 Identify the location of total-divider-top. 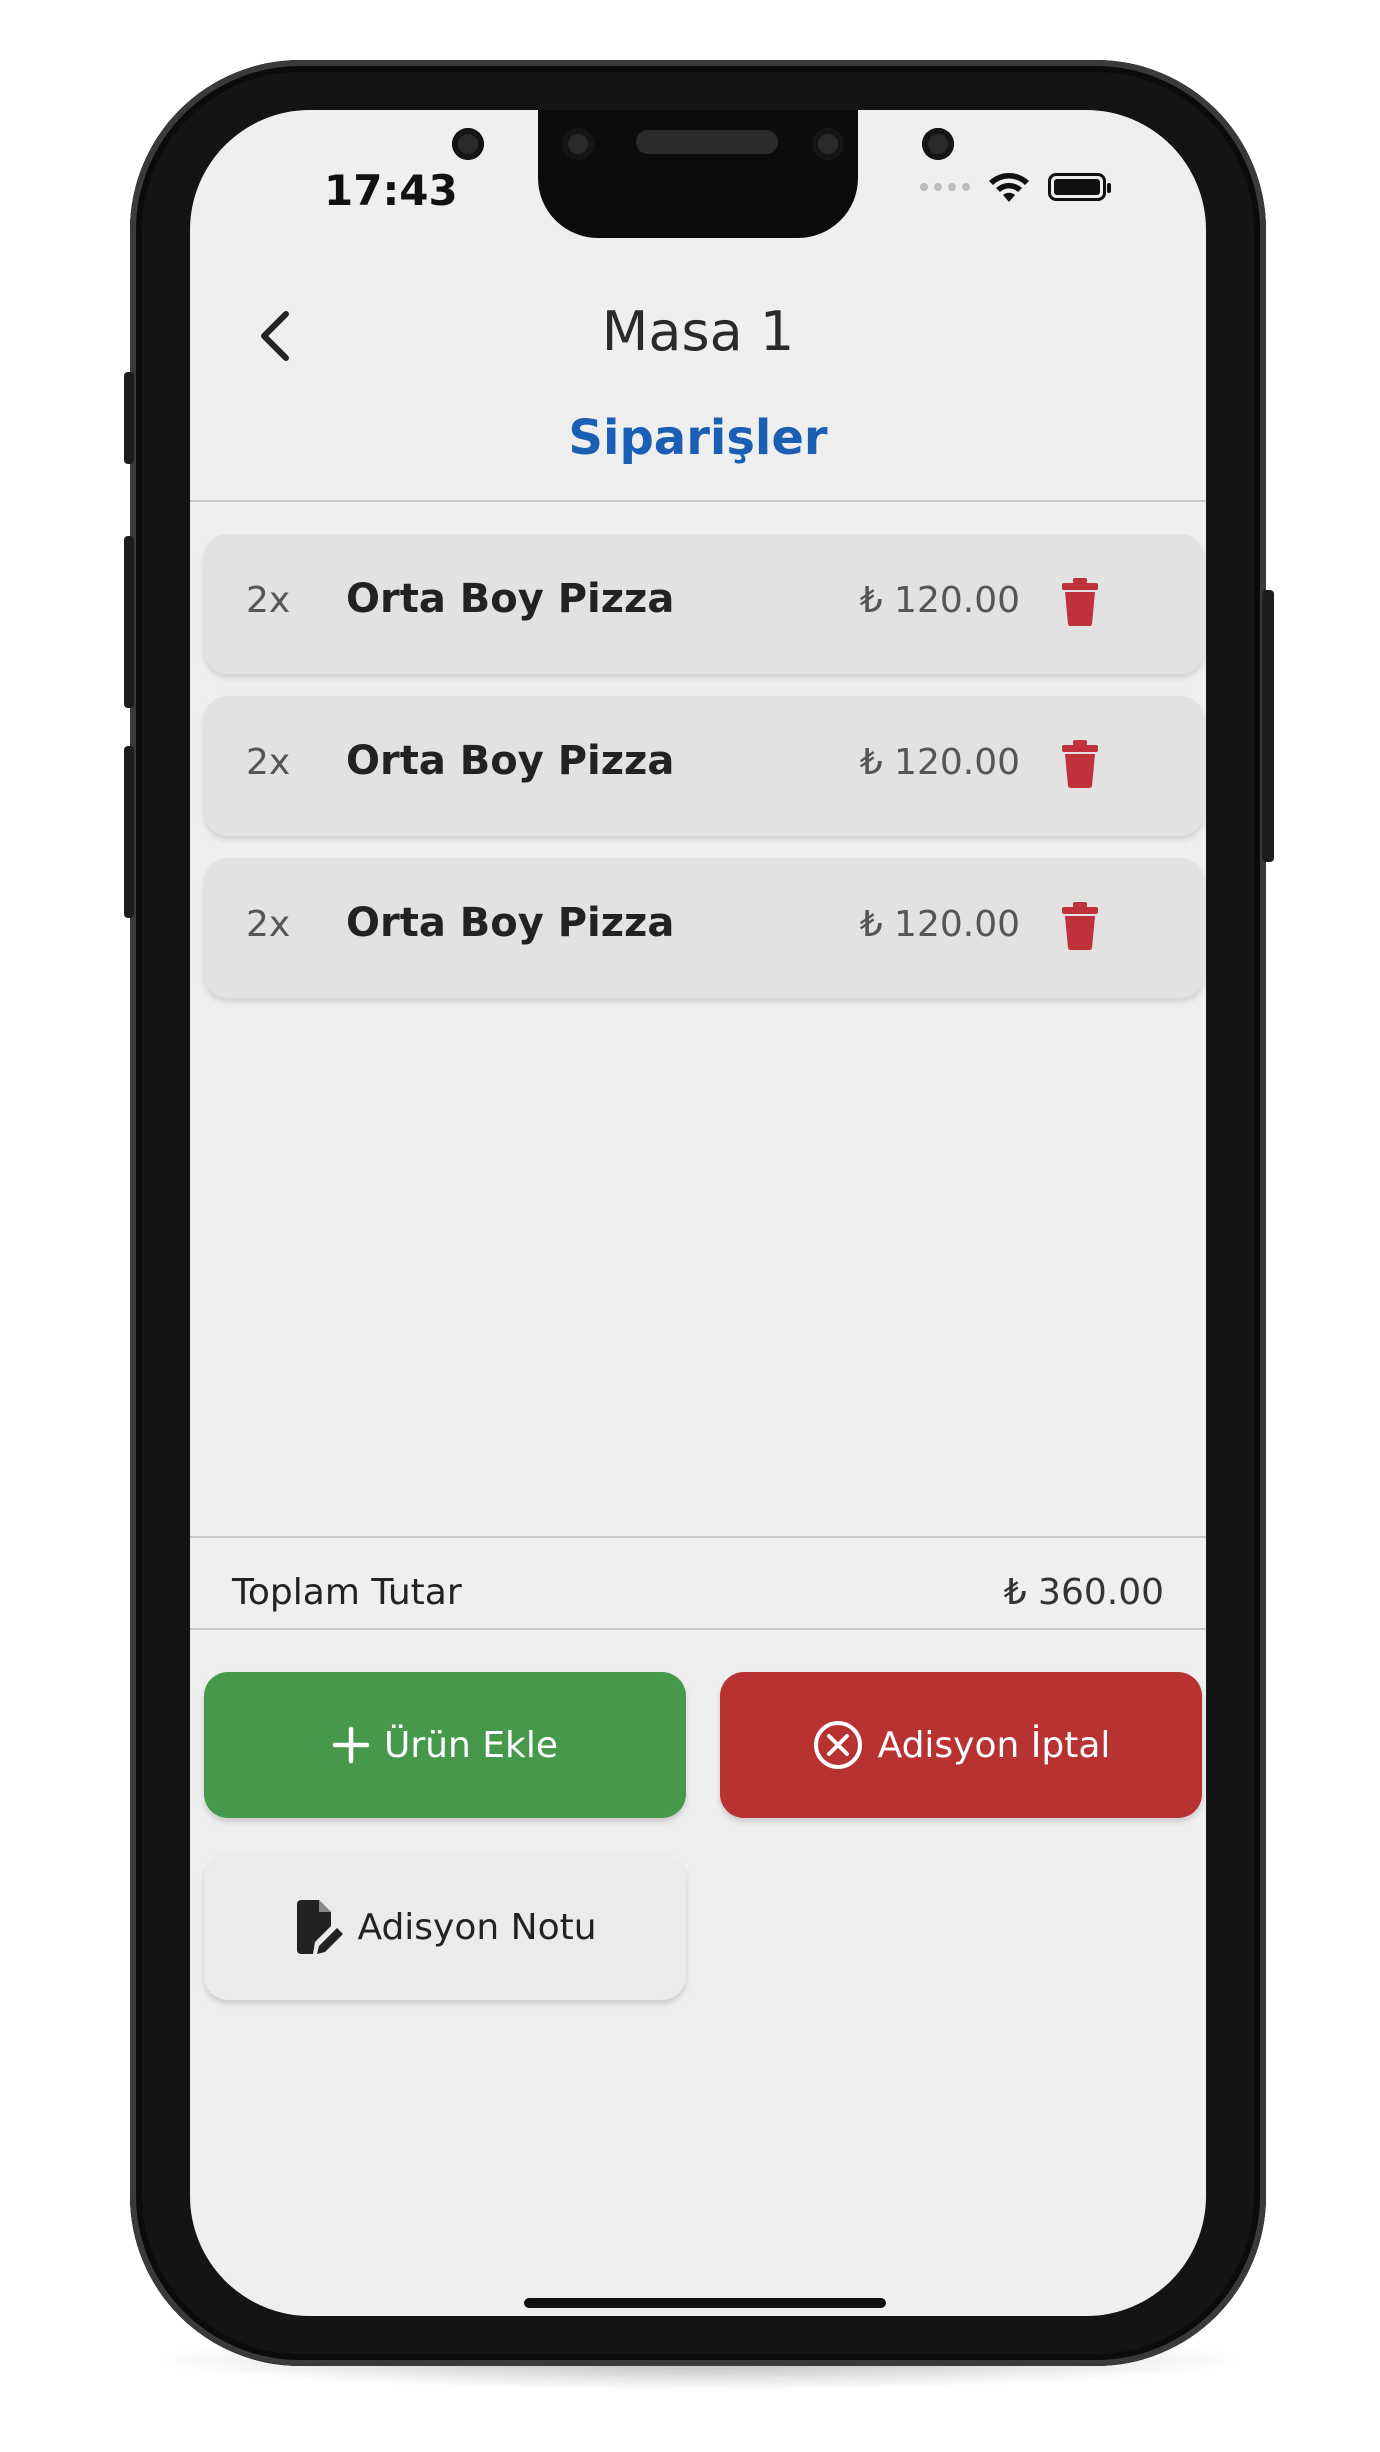
(698, 1537).